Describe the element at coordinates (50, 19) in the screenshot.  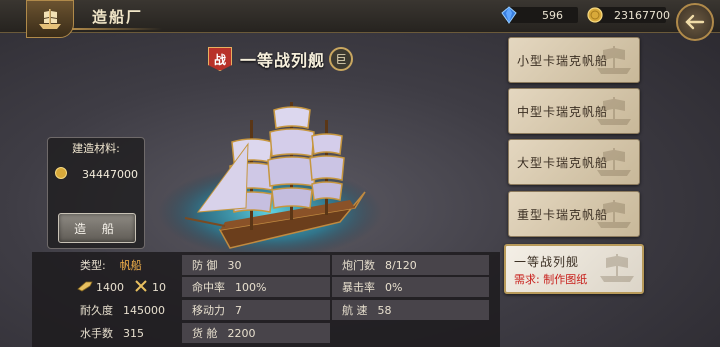
I see `ship-emblem-icon` at that location.